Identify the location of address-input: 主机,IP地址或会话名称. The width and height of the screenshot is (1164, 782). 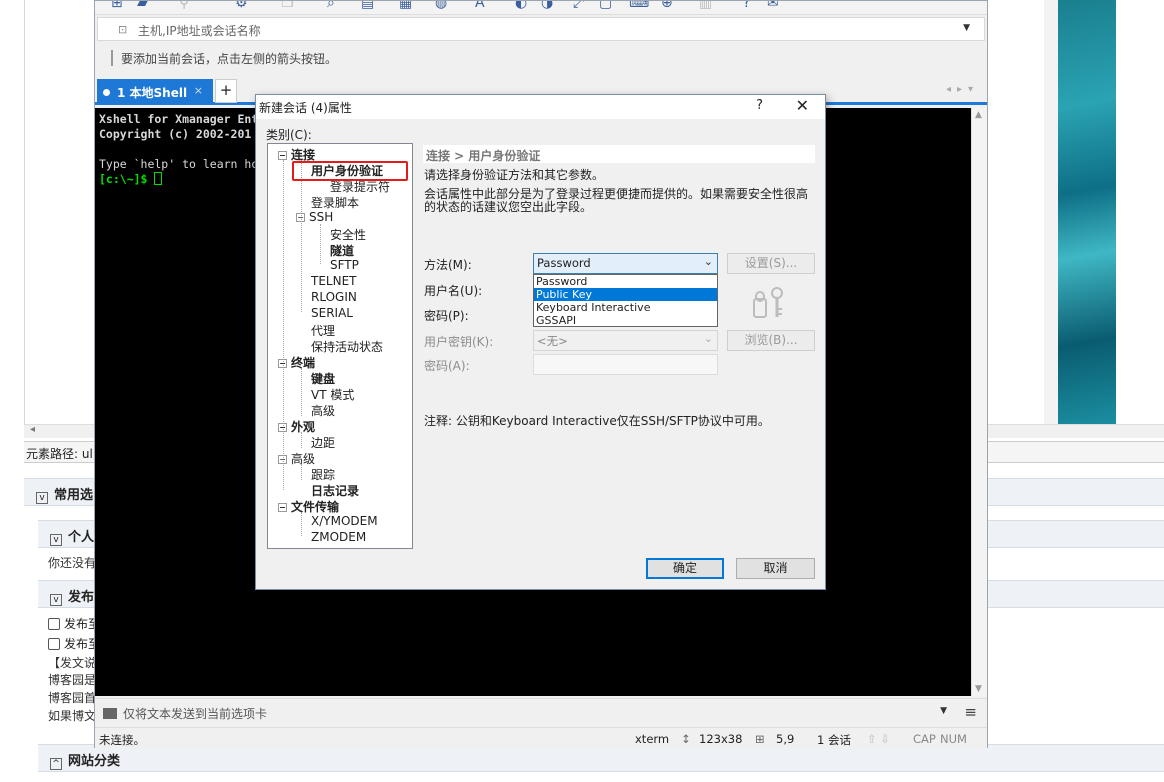
(199, 30).